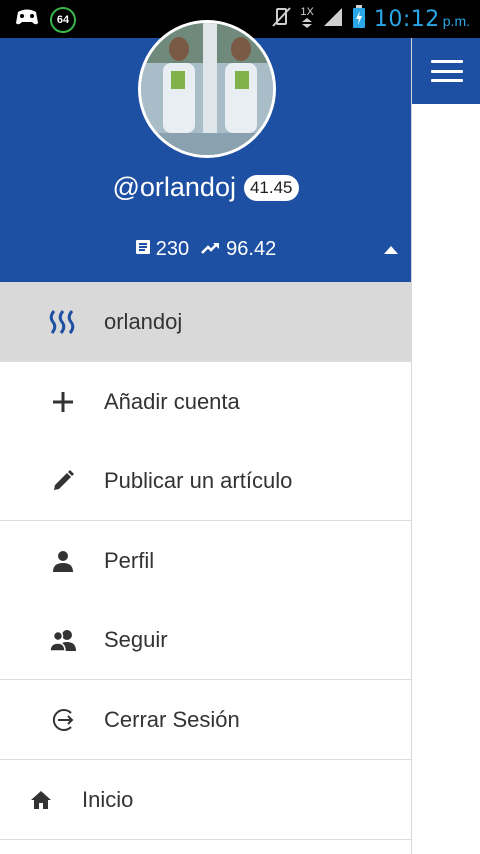  What do you see at coordinates (205, 561) in the screenshot?
I see `menu-item-profile: Perfil` at bounding box center [205, 561].